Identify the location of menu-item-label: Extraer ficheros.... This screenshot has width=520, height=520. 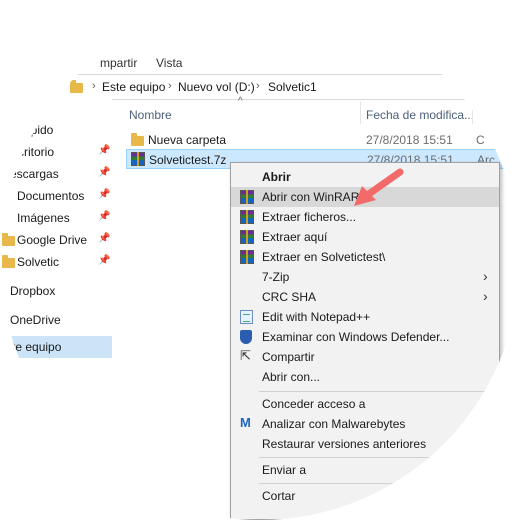
(309, 217).